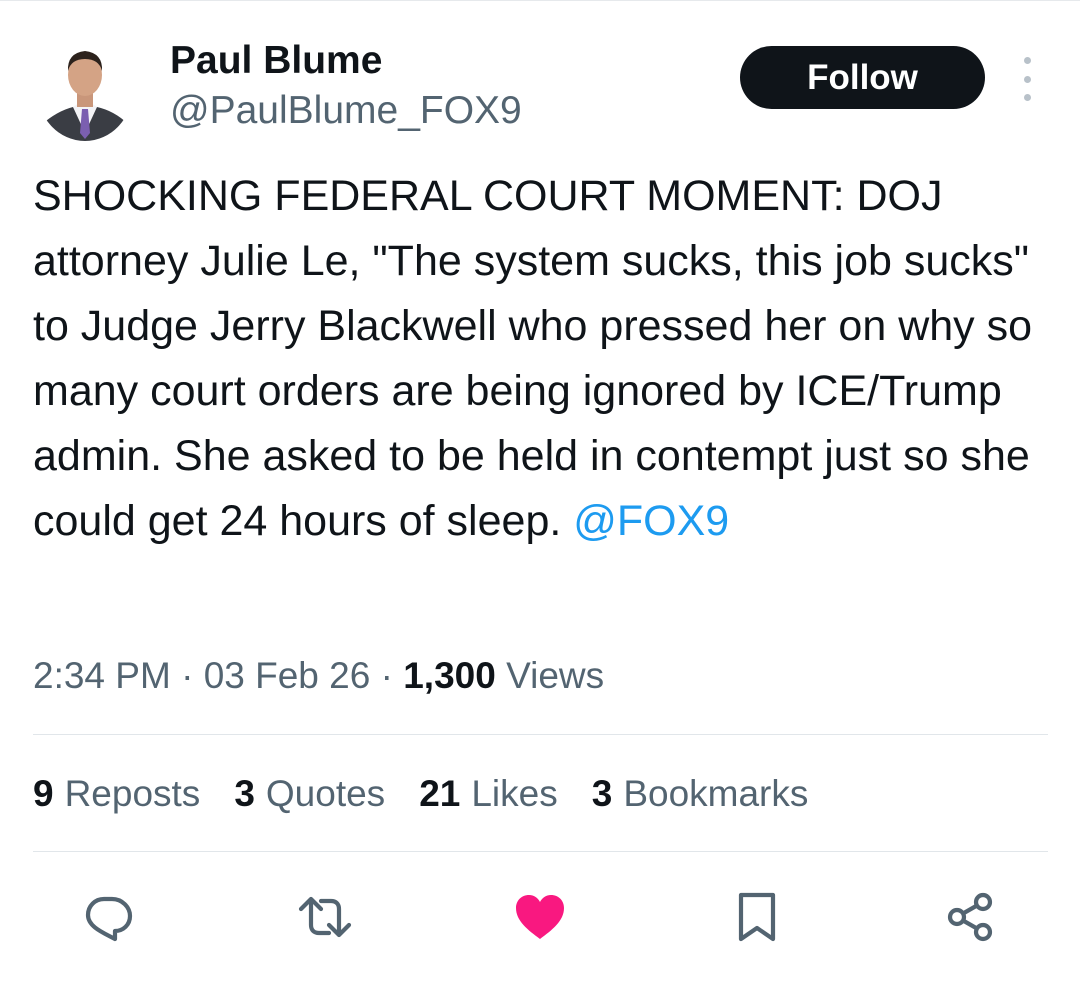 Image resolution: width=1080 pixels, height=989 pixels. I want to click on reply-button, so click(108, 917).